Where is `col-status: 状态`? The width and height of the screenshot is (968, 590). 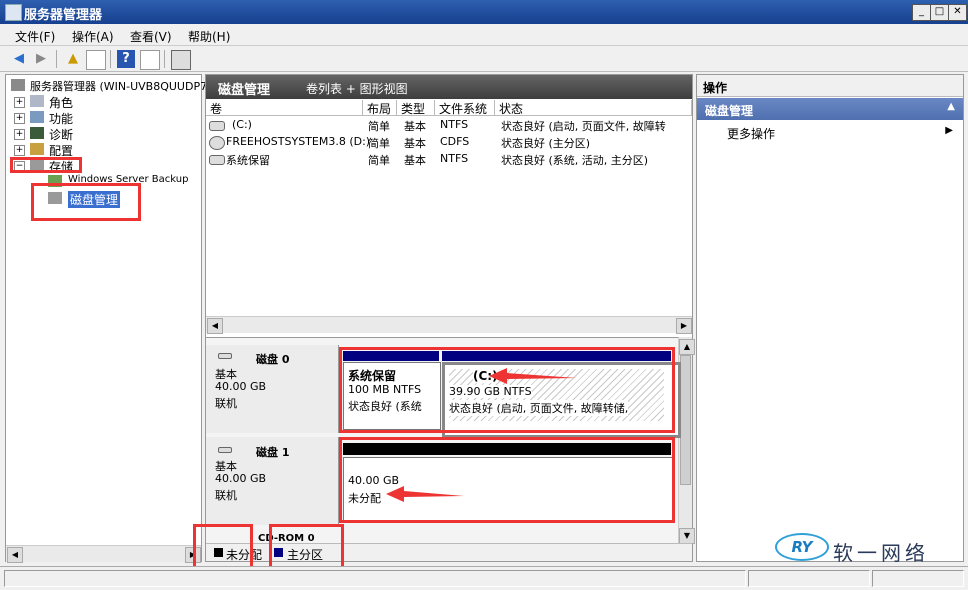
col-status: 状态 is located at coordinates (593, 108).